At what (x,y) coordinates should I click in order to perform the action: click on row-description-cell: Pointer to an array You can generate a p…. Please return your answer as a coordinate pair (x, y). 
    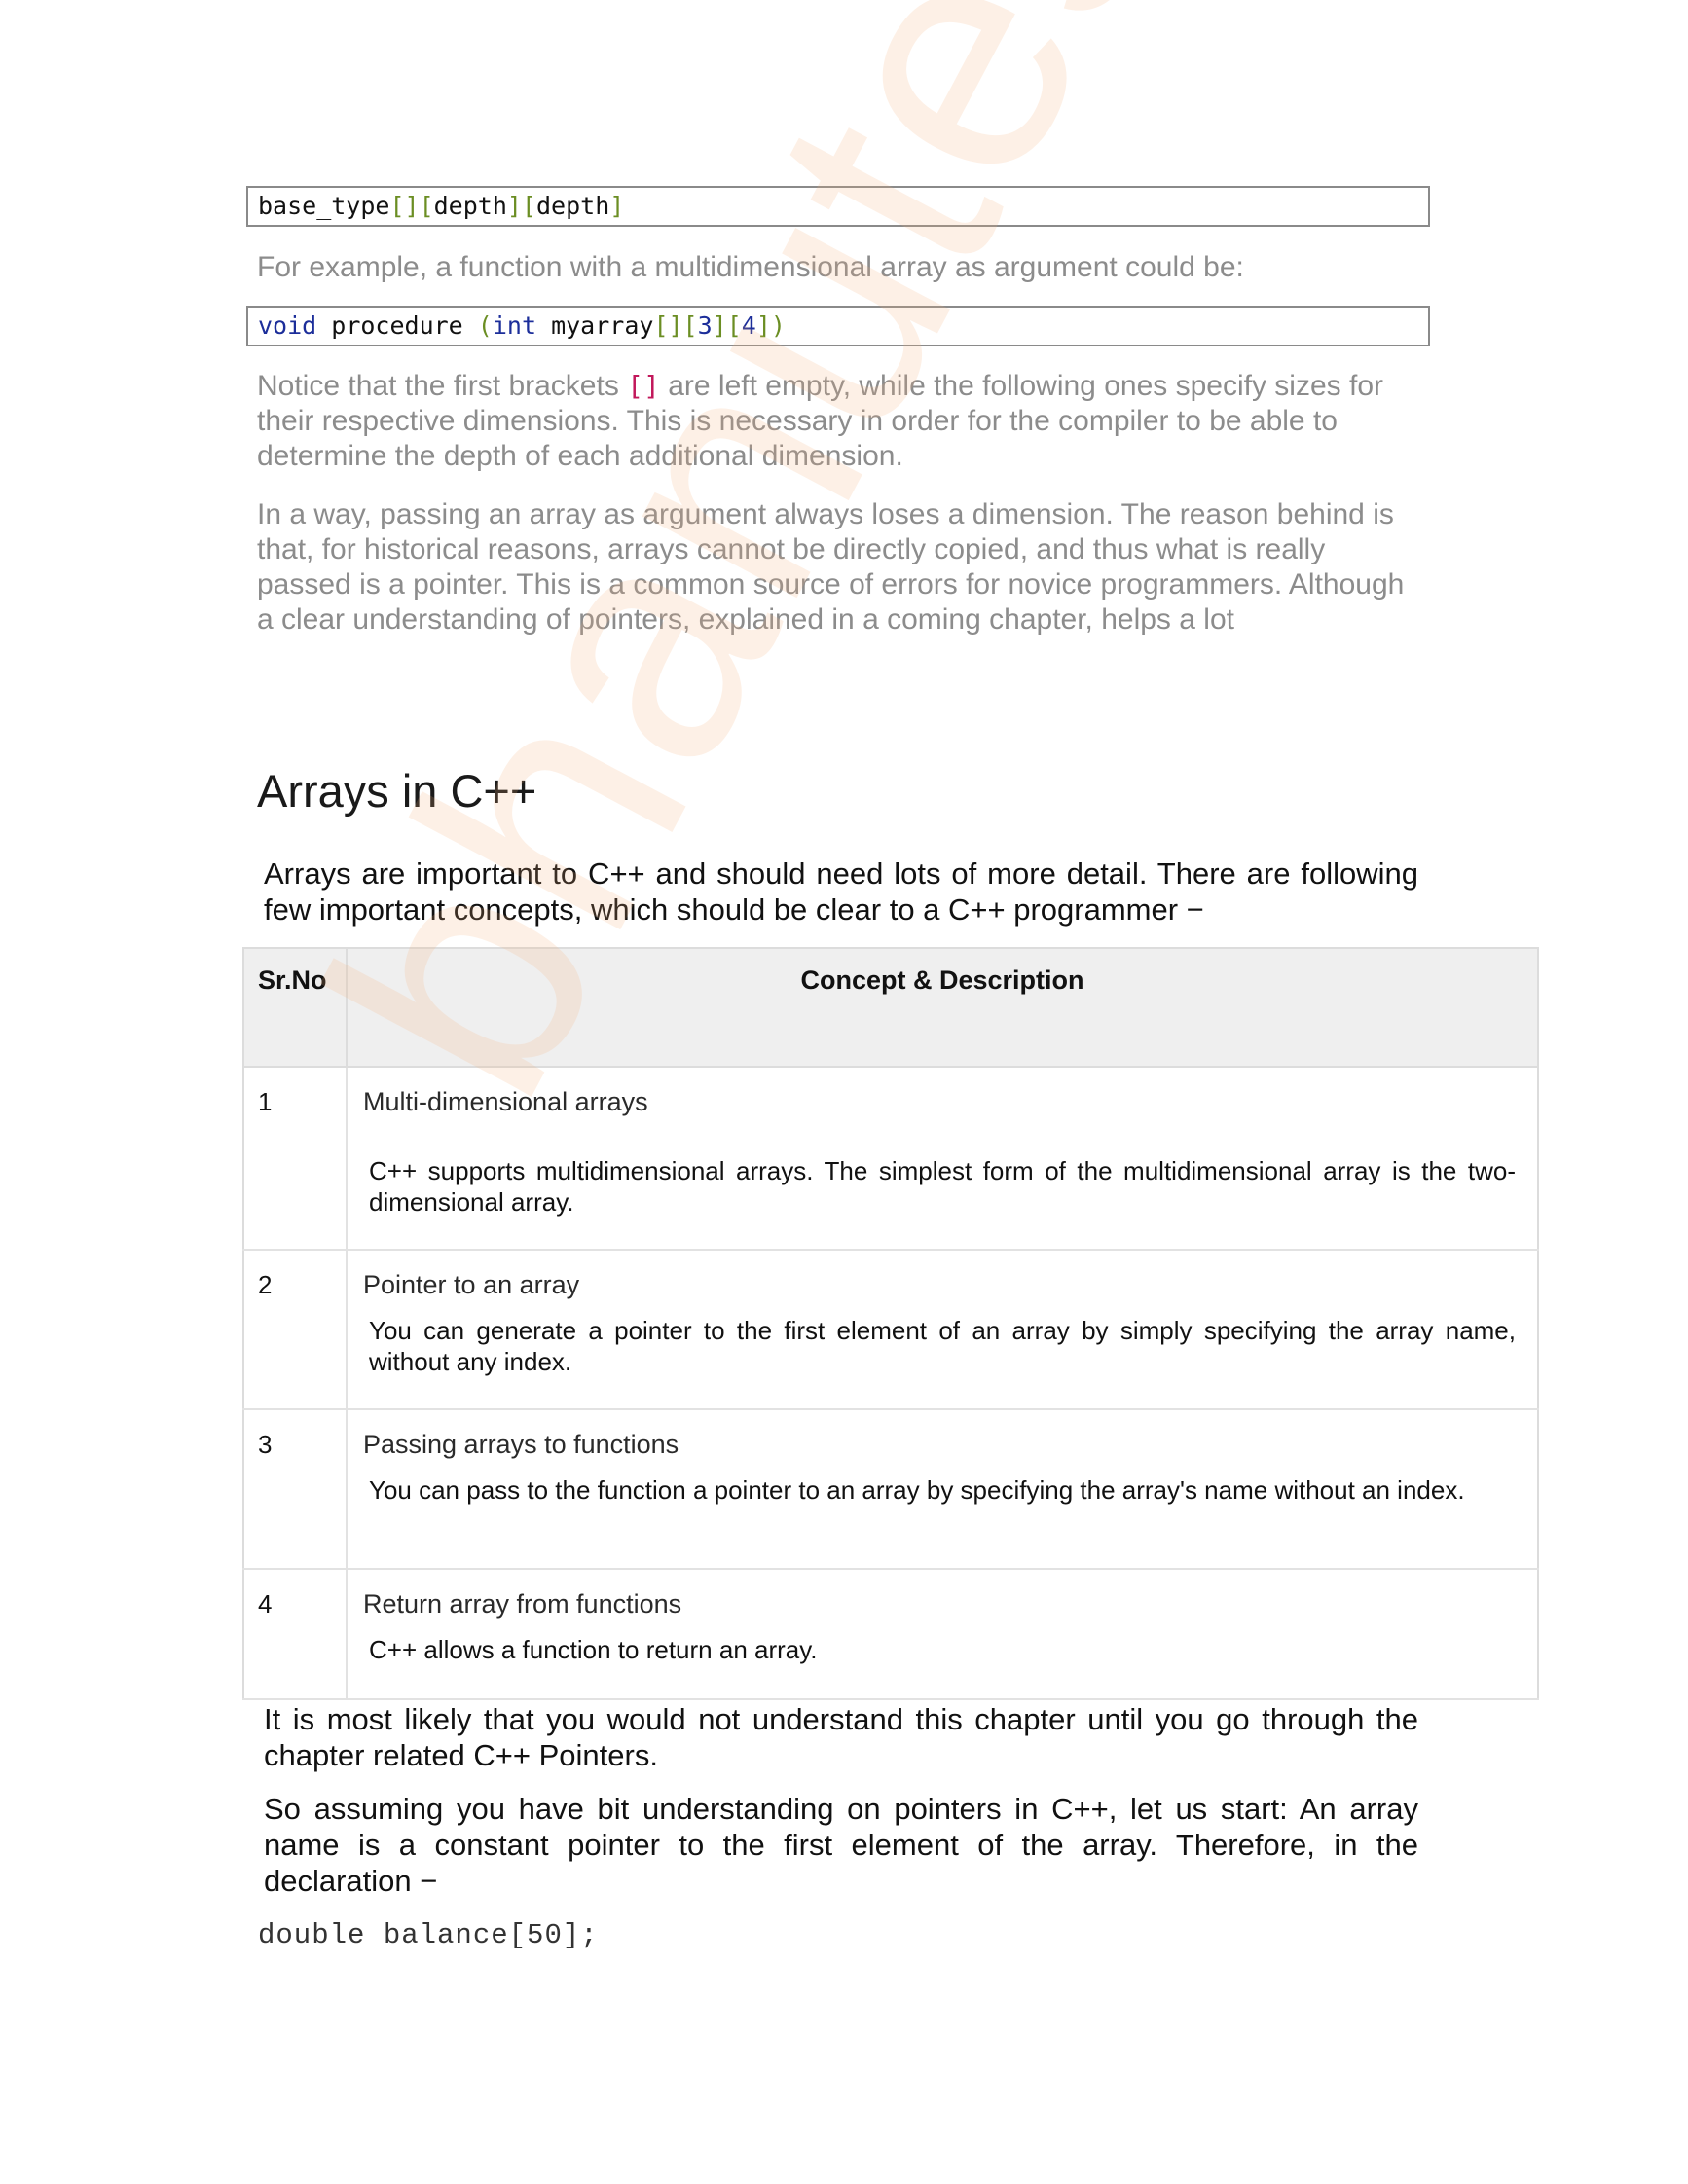
    Looking at the image, I should click on (942, 1330).